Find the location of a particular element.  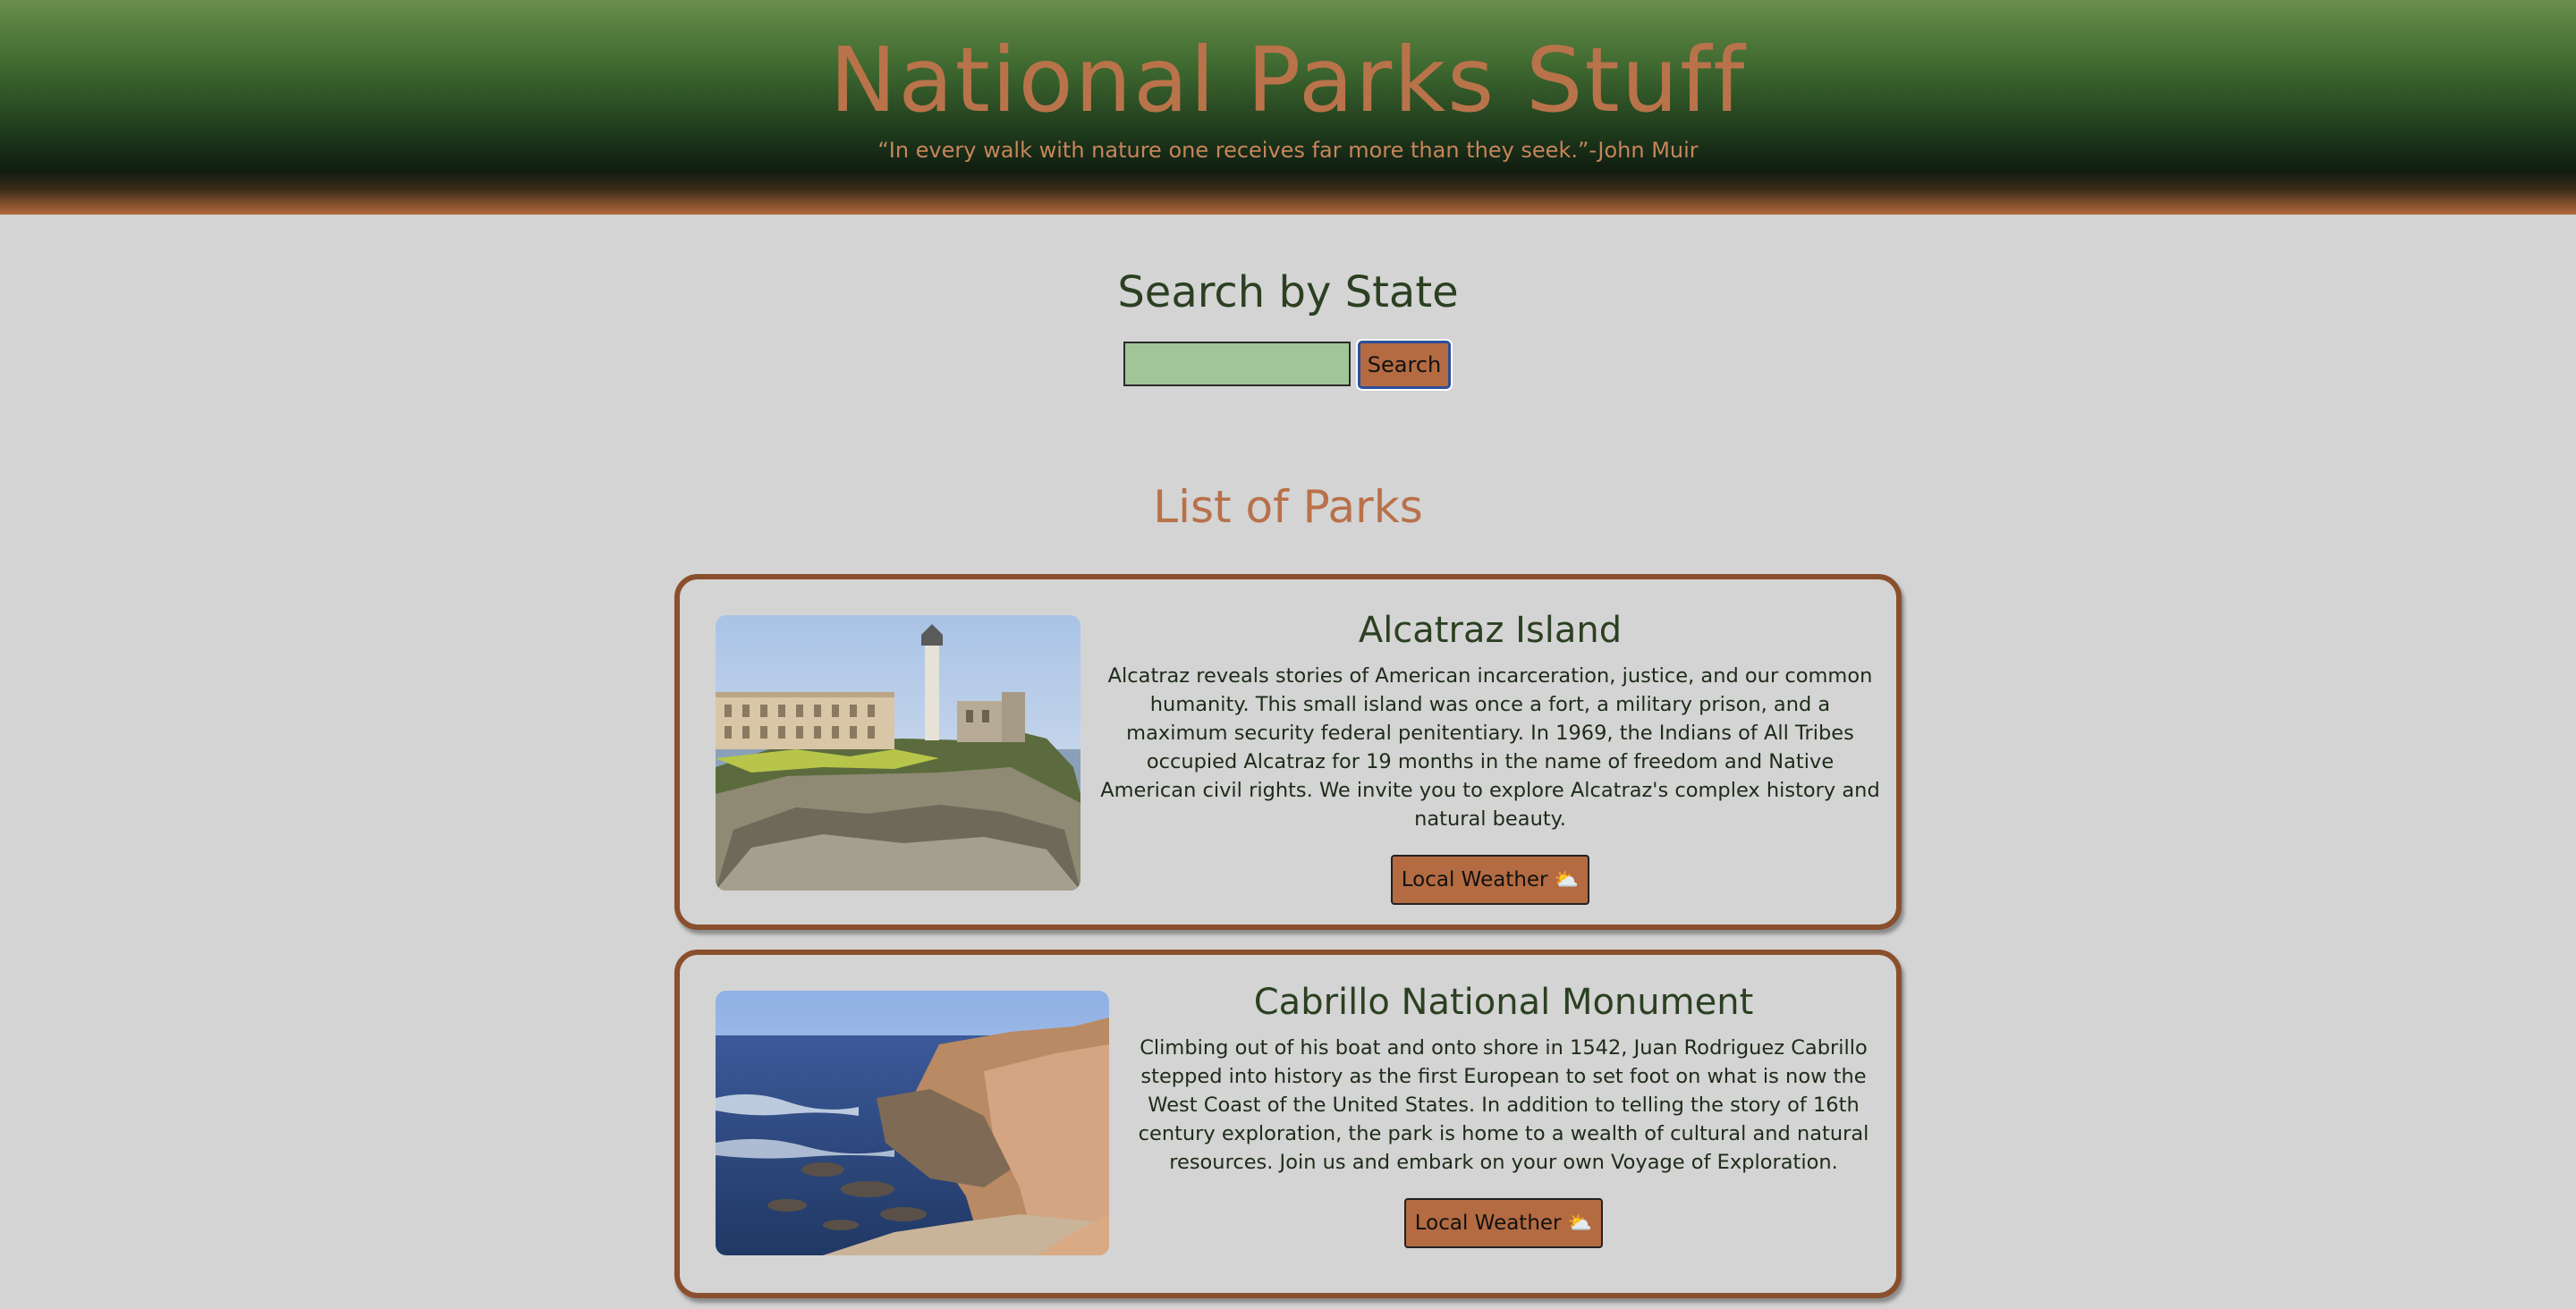

park-list-heading: List of Parks is located at coordinates (1288, 507).